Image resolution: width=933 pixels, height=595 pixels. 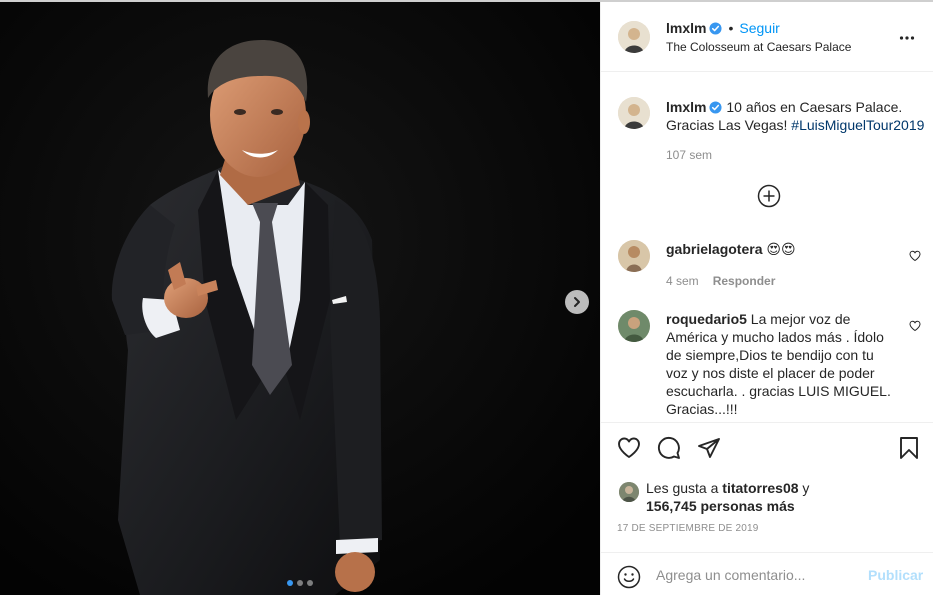 What do you see at coordinates (682, 281) in the screenshot?
I see `comment-timestamp: 4 sem` at bounding box center [682, 281].